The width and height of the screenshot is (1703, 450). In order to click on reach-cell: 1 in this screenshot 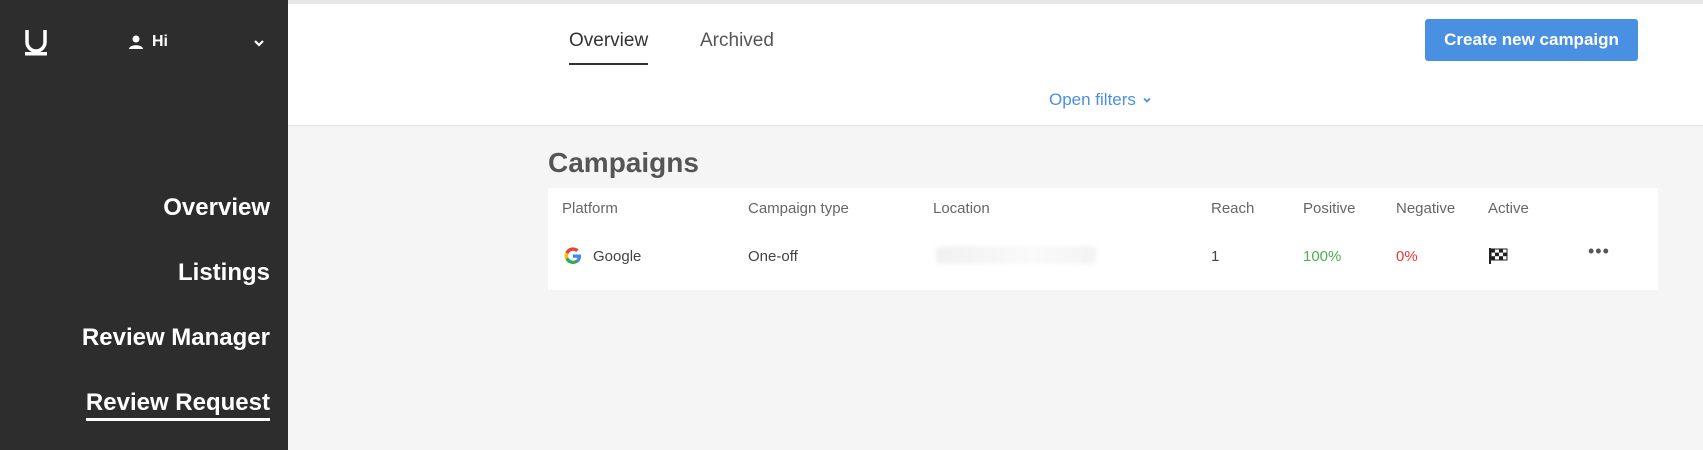, I will do `click(1215, 256)`.